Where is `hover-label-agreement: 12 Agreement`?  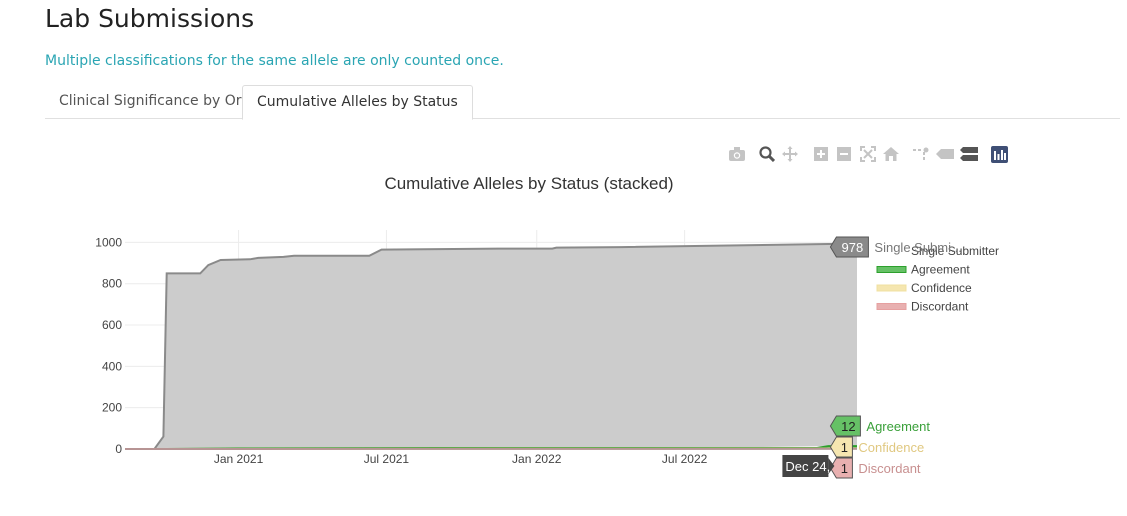 hover-label-agreement: 12 Agreement is located at coordinates (879, 426).